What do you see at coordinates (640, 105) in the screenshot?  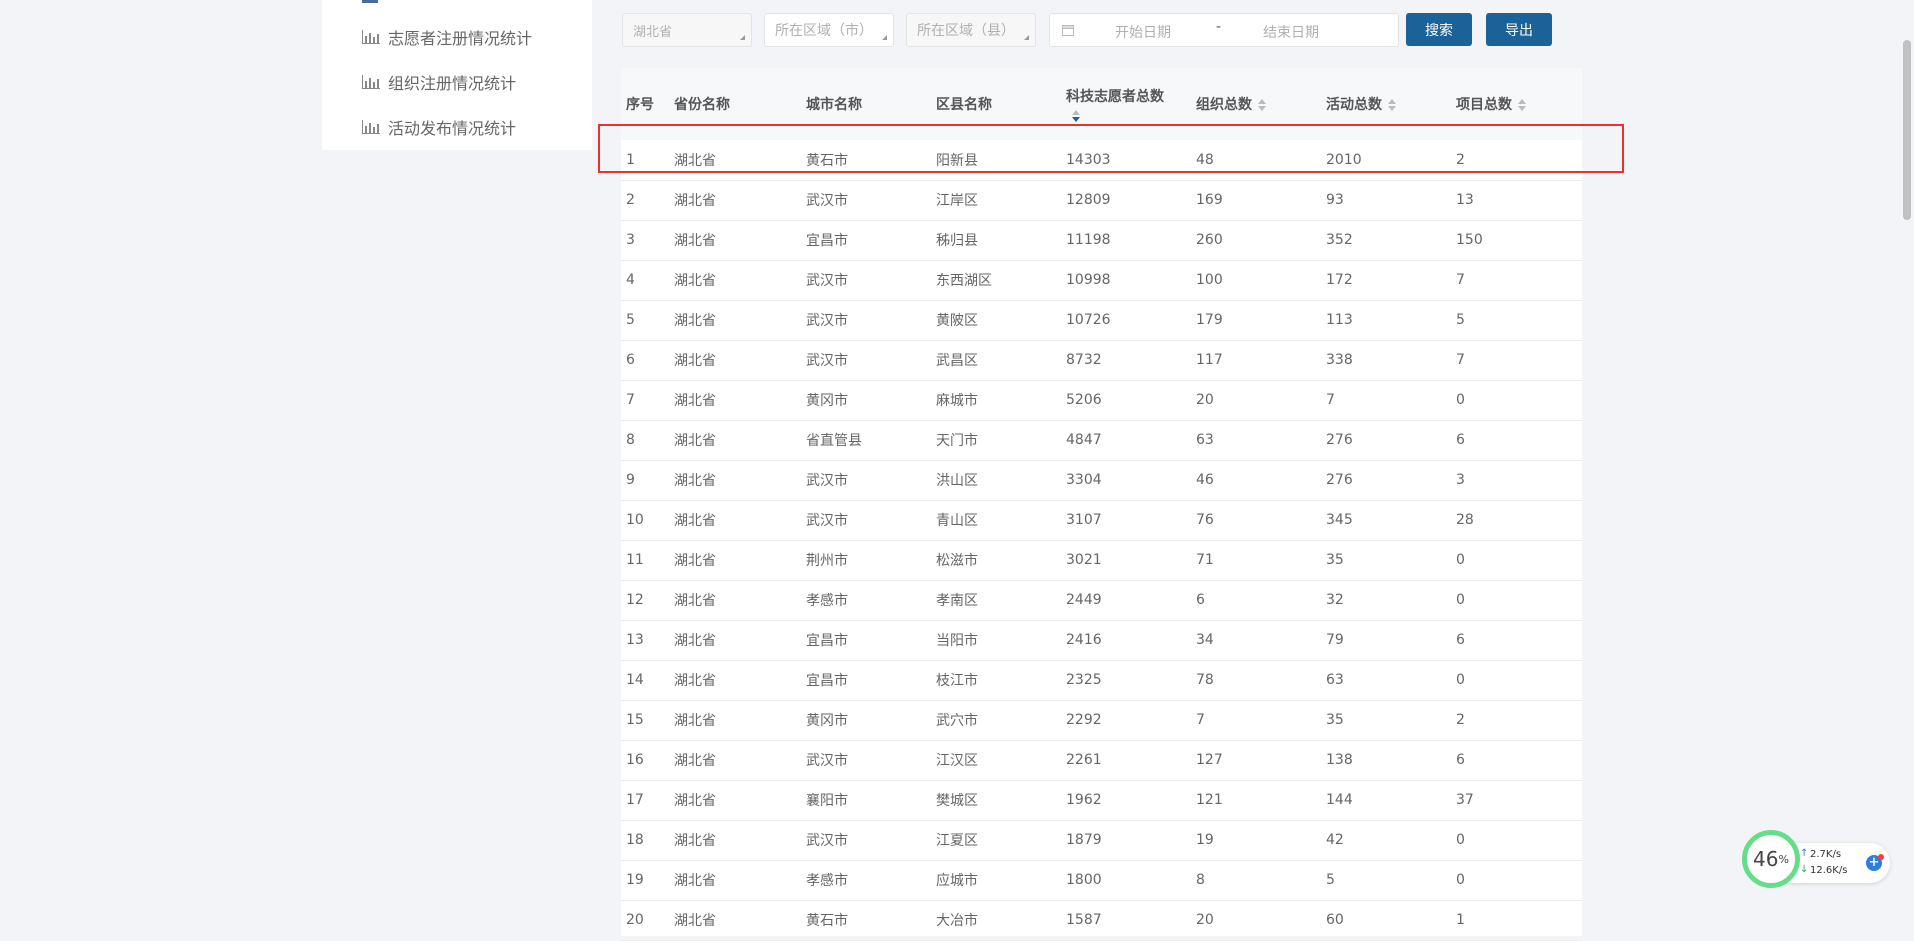 I see `col-header-index: 序号` at bounding box center [640, 105].